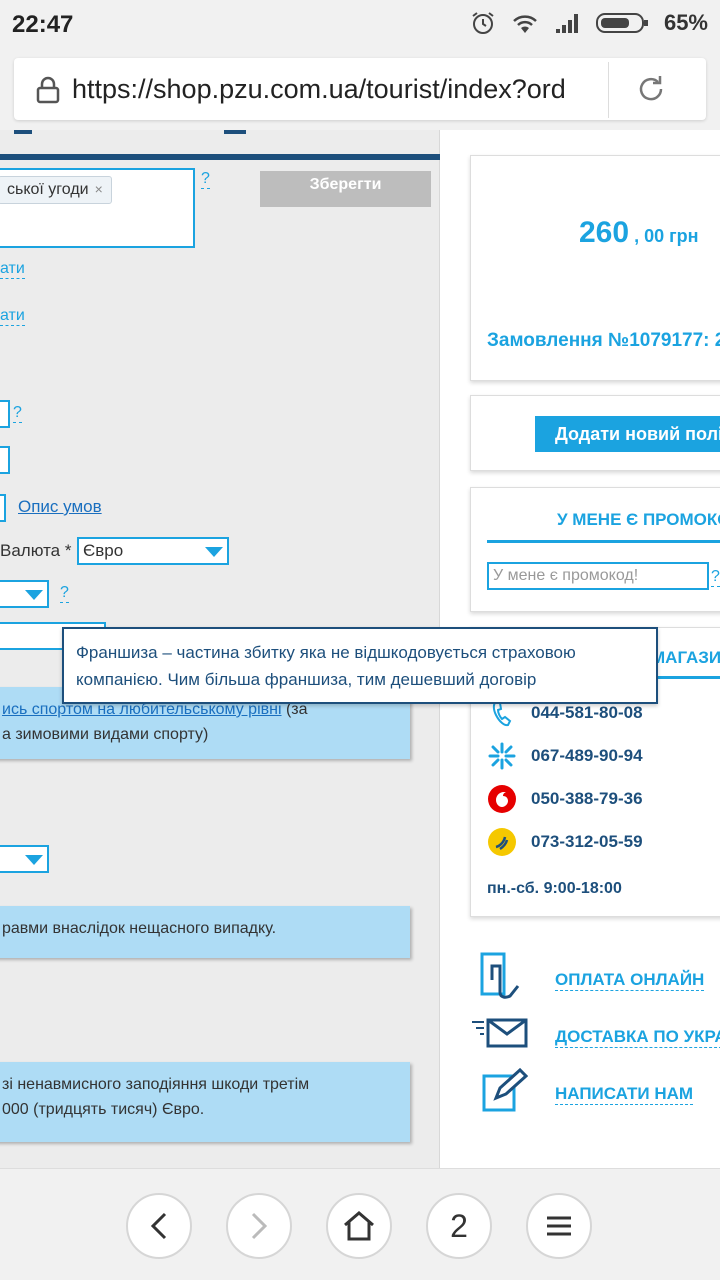 This screenshot has height=1280, width=720. I want to click on browser-nav-bar: 2, so click(360, 1224).